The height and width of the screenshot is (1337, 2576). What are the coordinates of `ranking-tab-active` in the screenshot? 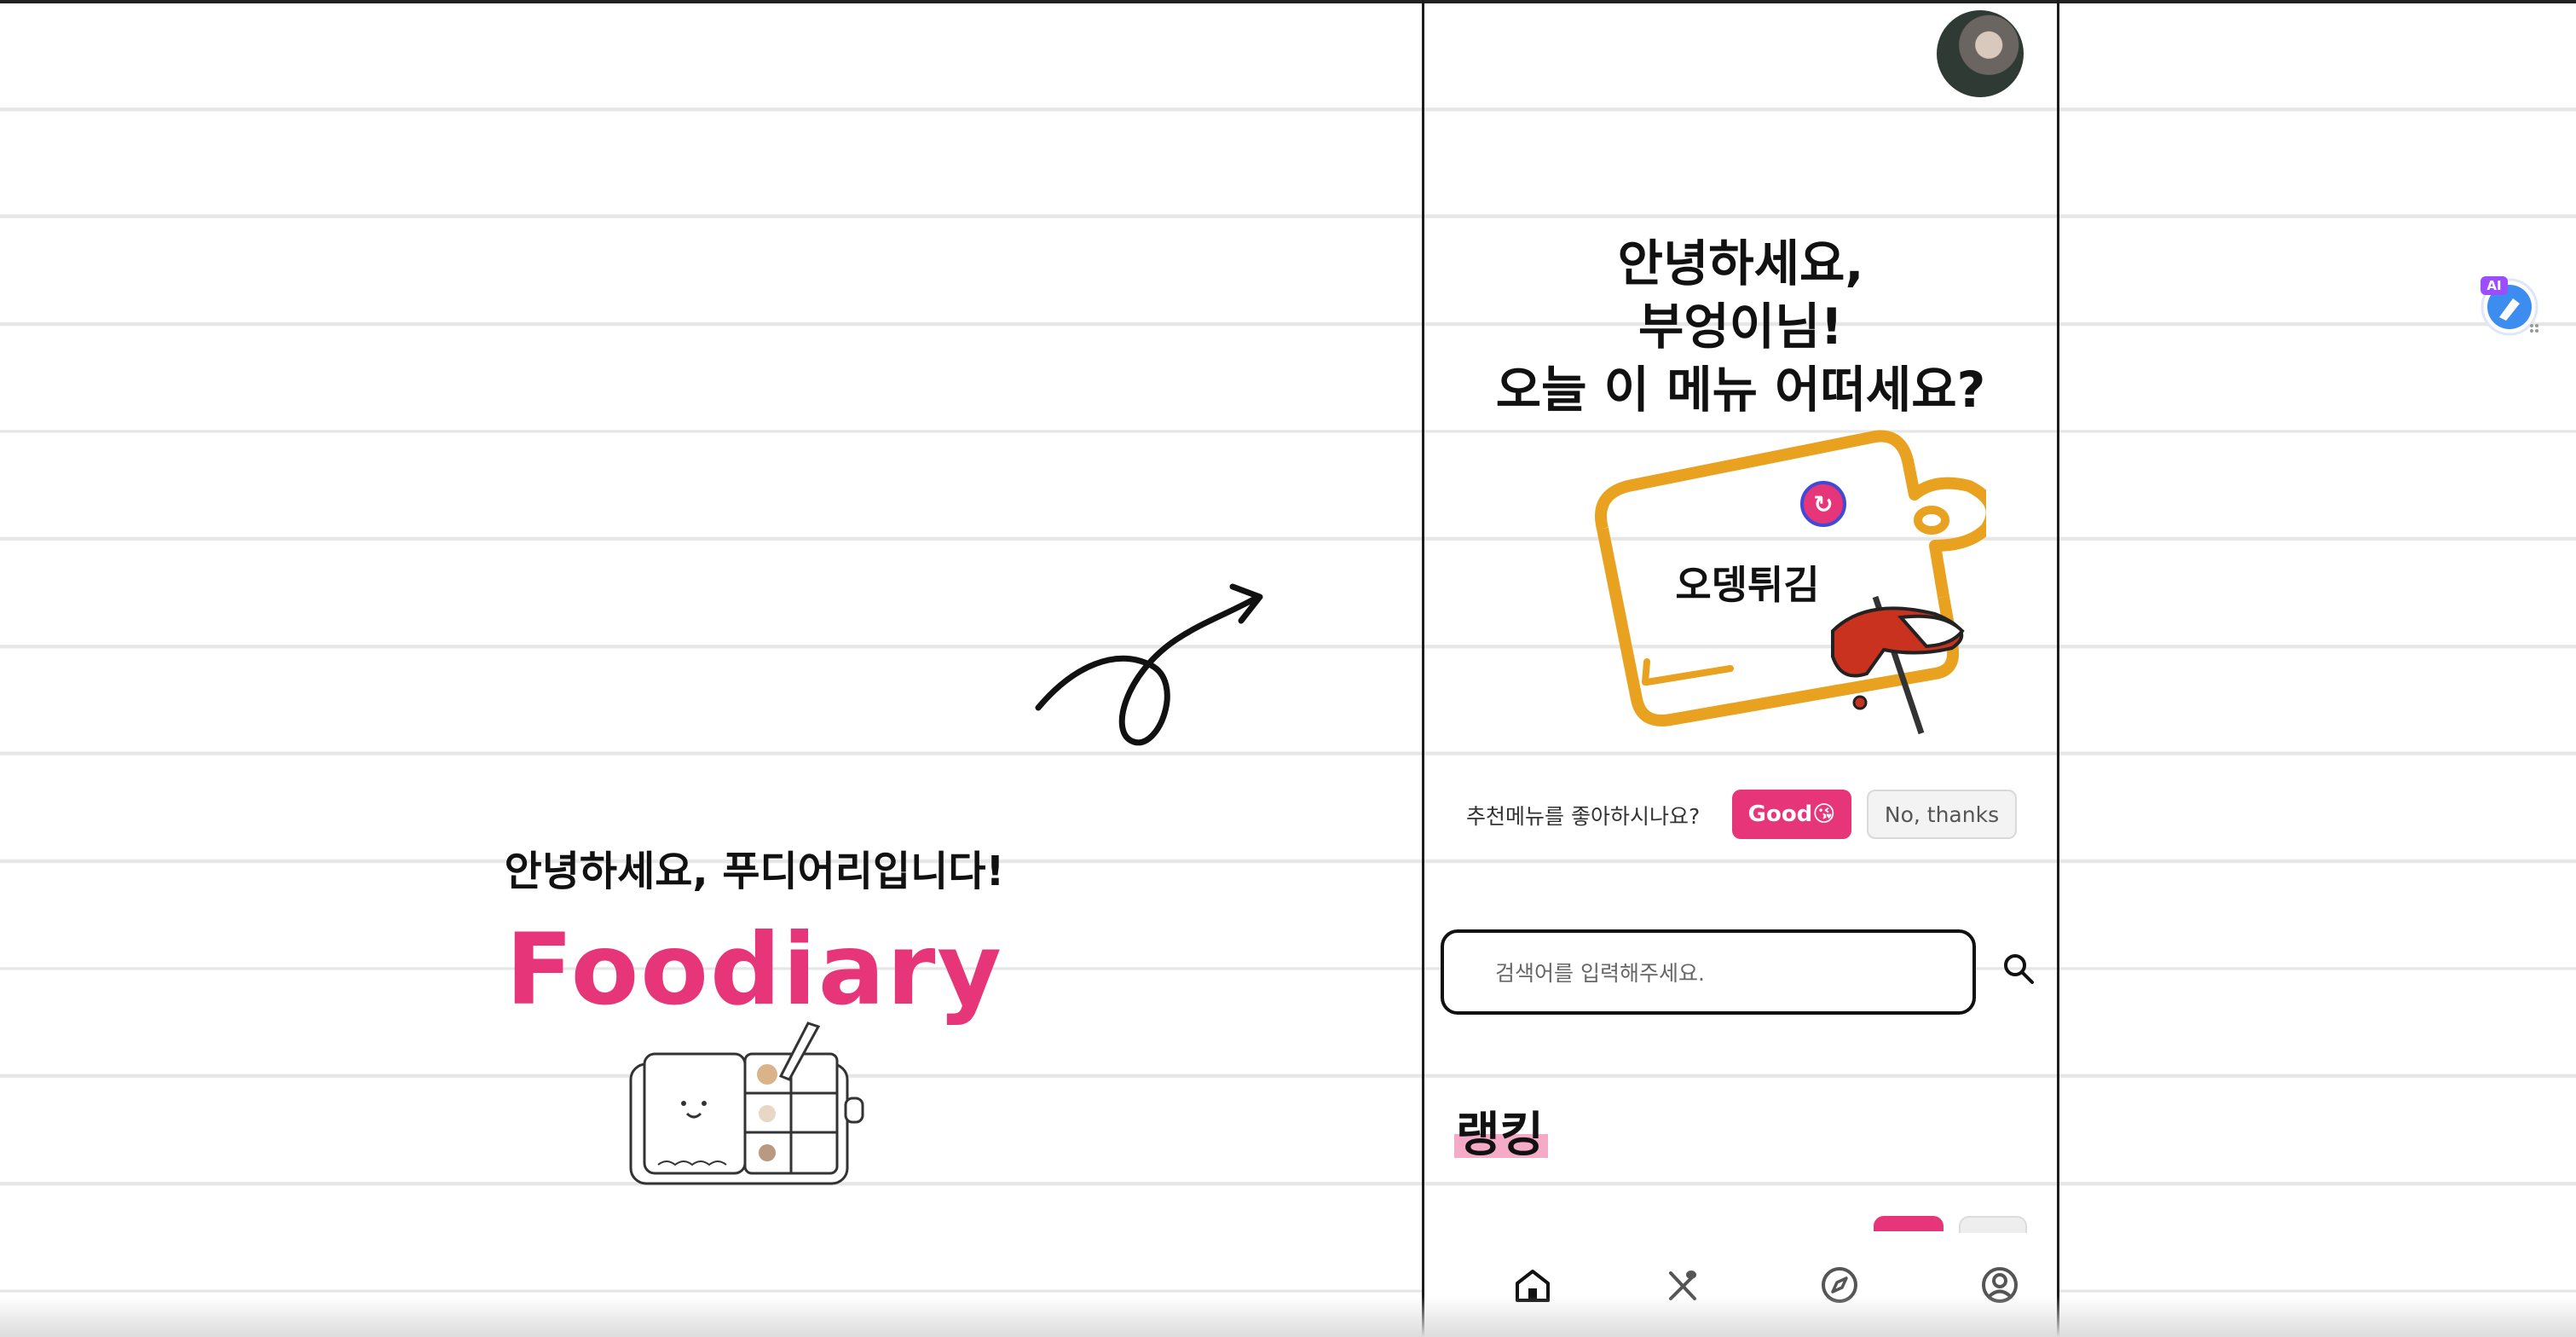 It's located at (1909, 1223).